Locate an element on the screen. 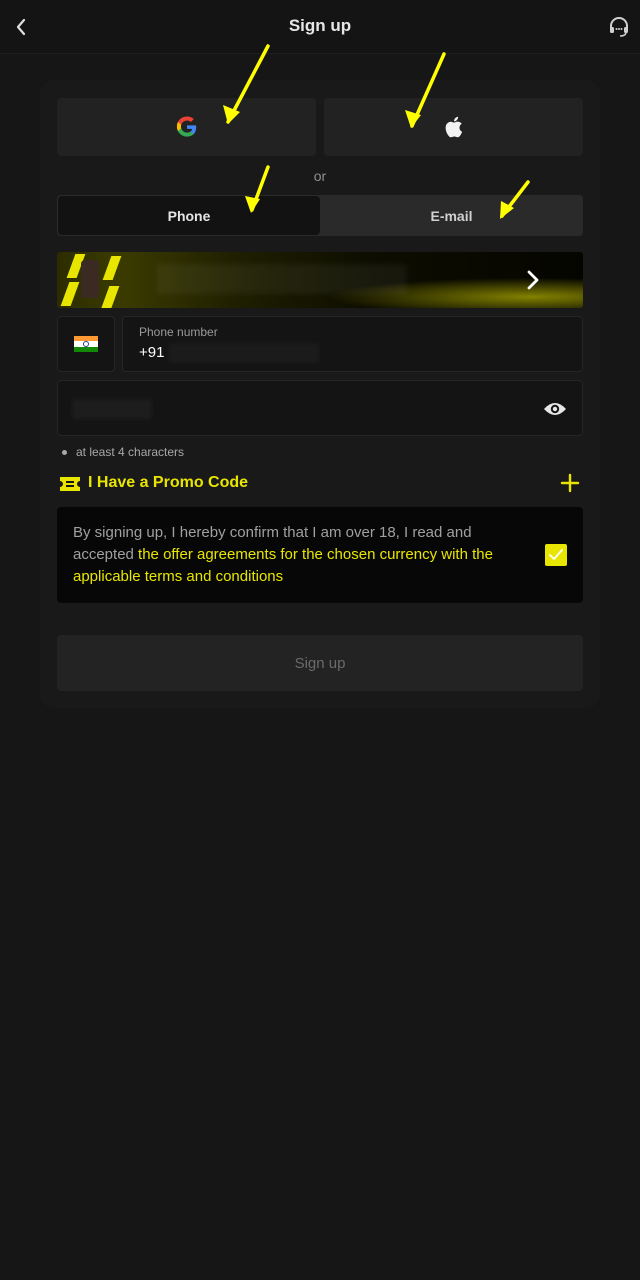 The width and height of the screenshot is (640, 1280). banner-character is located at coordinates (90, 279).